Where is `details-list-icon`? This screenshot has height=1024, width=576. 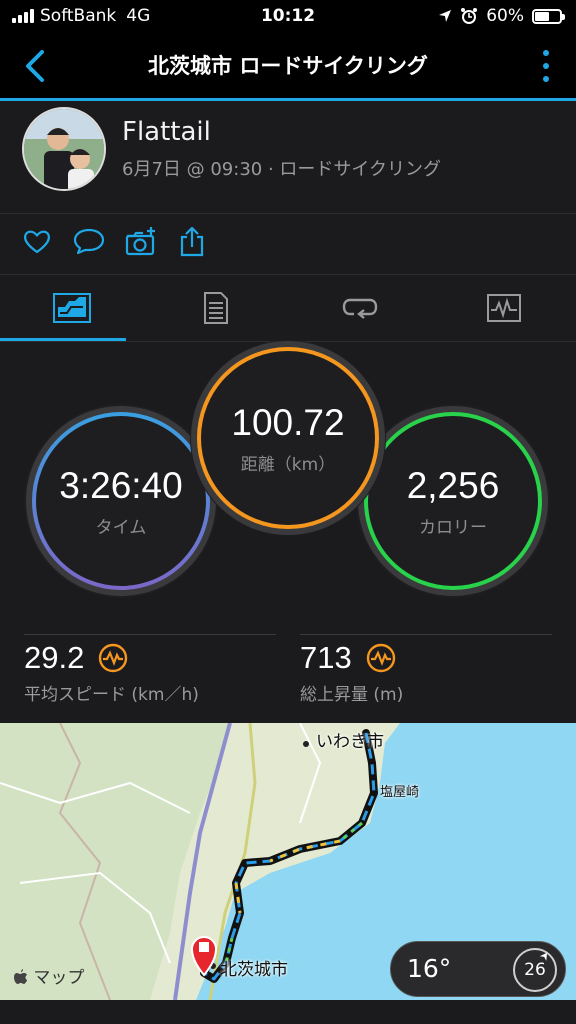
details-list-icon is located at coordinates (216, 308).